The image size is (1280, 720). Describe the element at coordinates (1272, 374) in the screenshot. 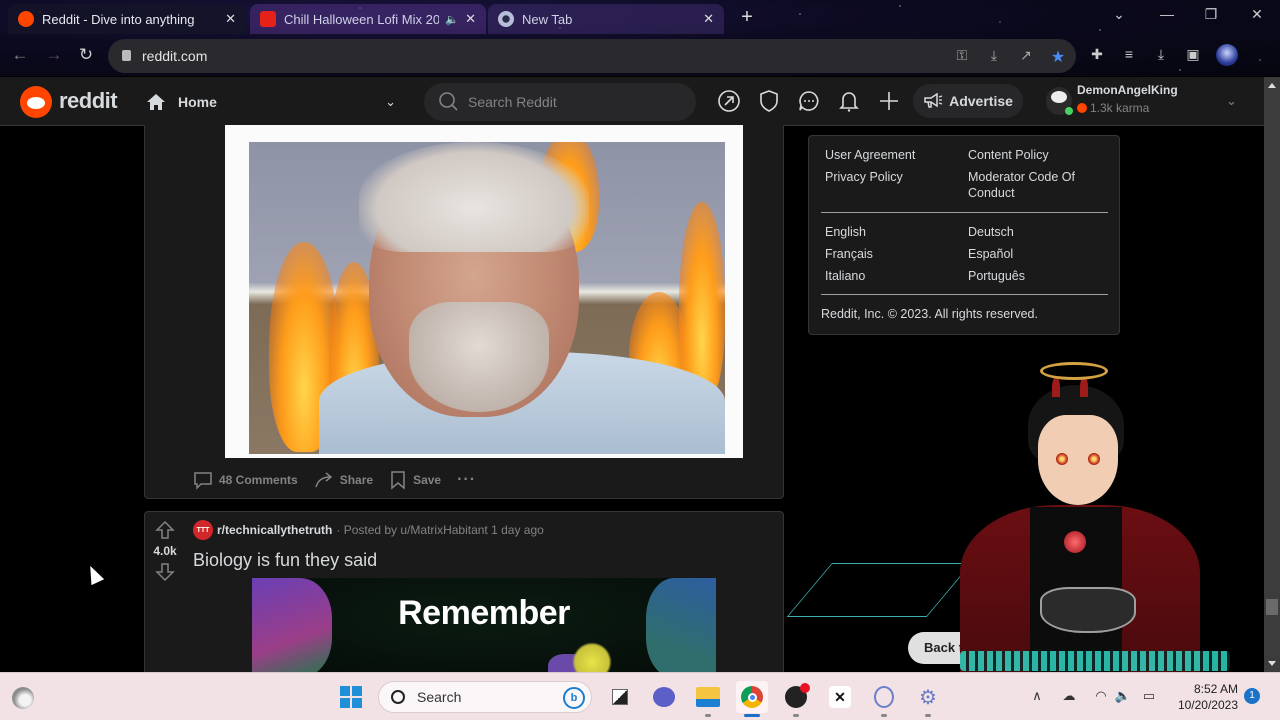

I see `page-scrollbar` at that location.